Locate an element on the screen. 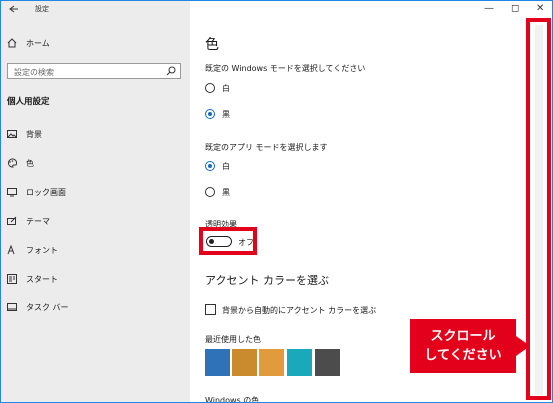 The height and width of the screenshot is (403, 553). sidebar-item-taskbar: タスク バー is located at coordinates (38, 307).